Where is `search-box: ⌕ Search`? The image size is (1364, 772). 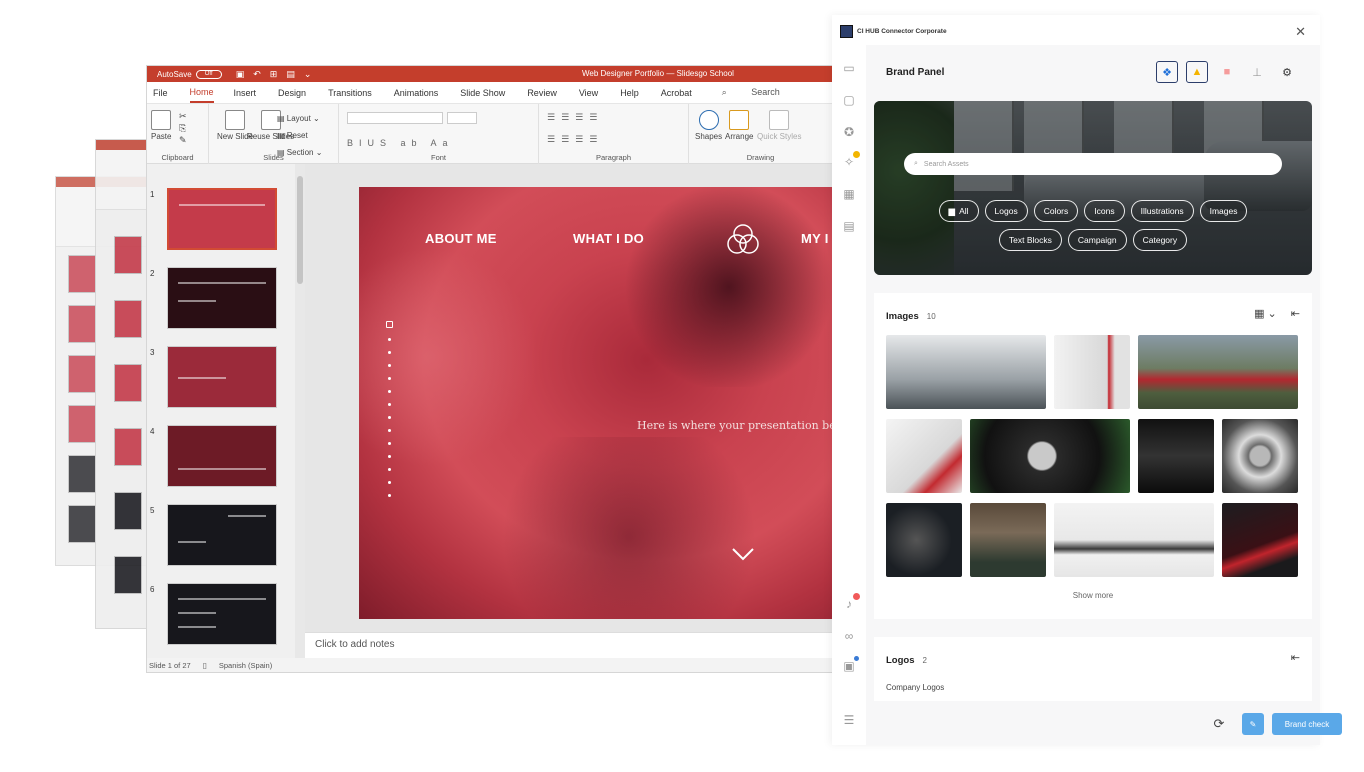
search-box: ⌕ Search is located at coordinates (767, 92).